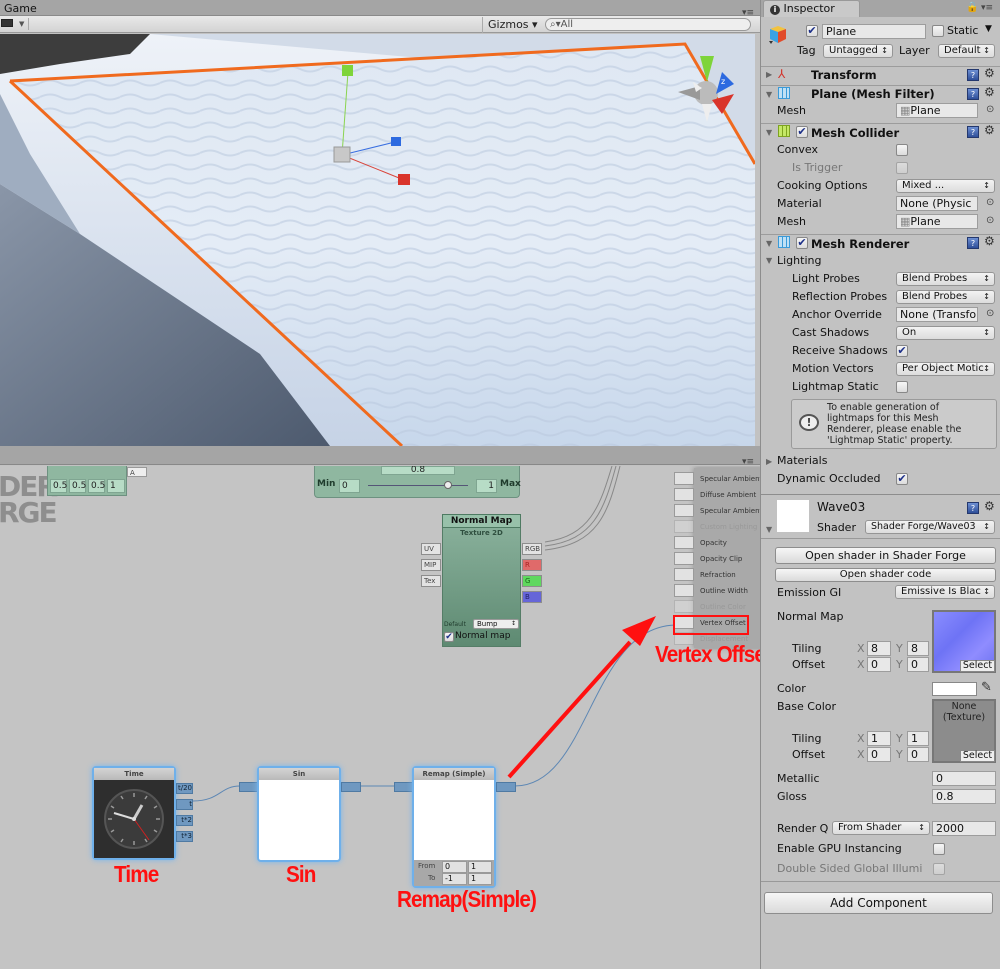  Describe the element at coordinates (937, 221) in the screenshot. I see `collider-mesh-field: ▦Plane` at that location.